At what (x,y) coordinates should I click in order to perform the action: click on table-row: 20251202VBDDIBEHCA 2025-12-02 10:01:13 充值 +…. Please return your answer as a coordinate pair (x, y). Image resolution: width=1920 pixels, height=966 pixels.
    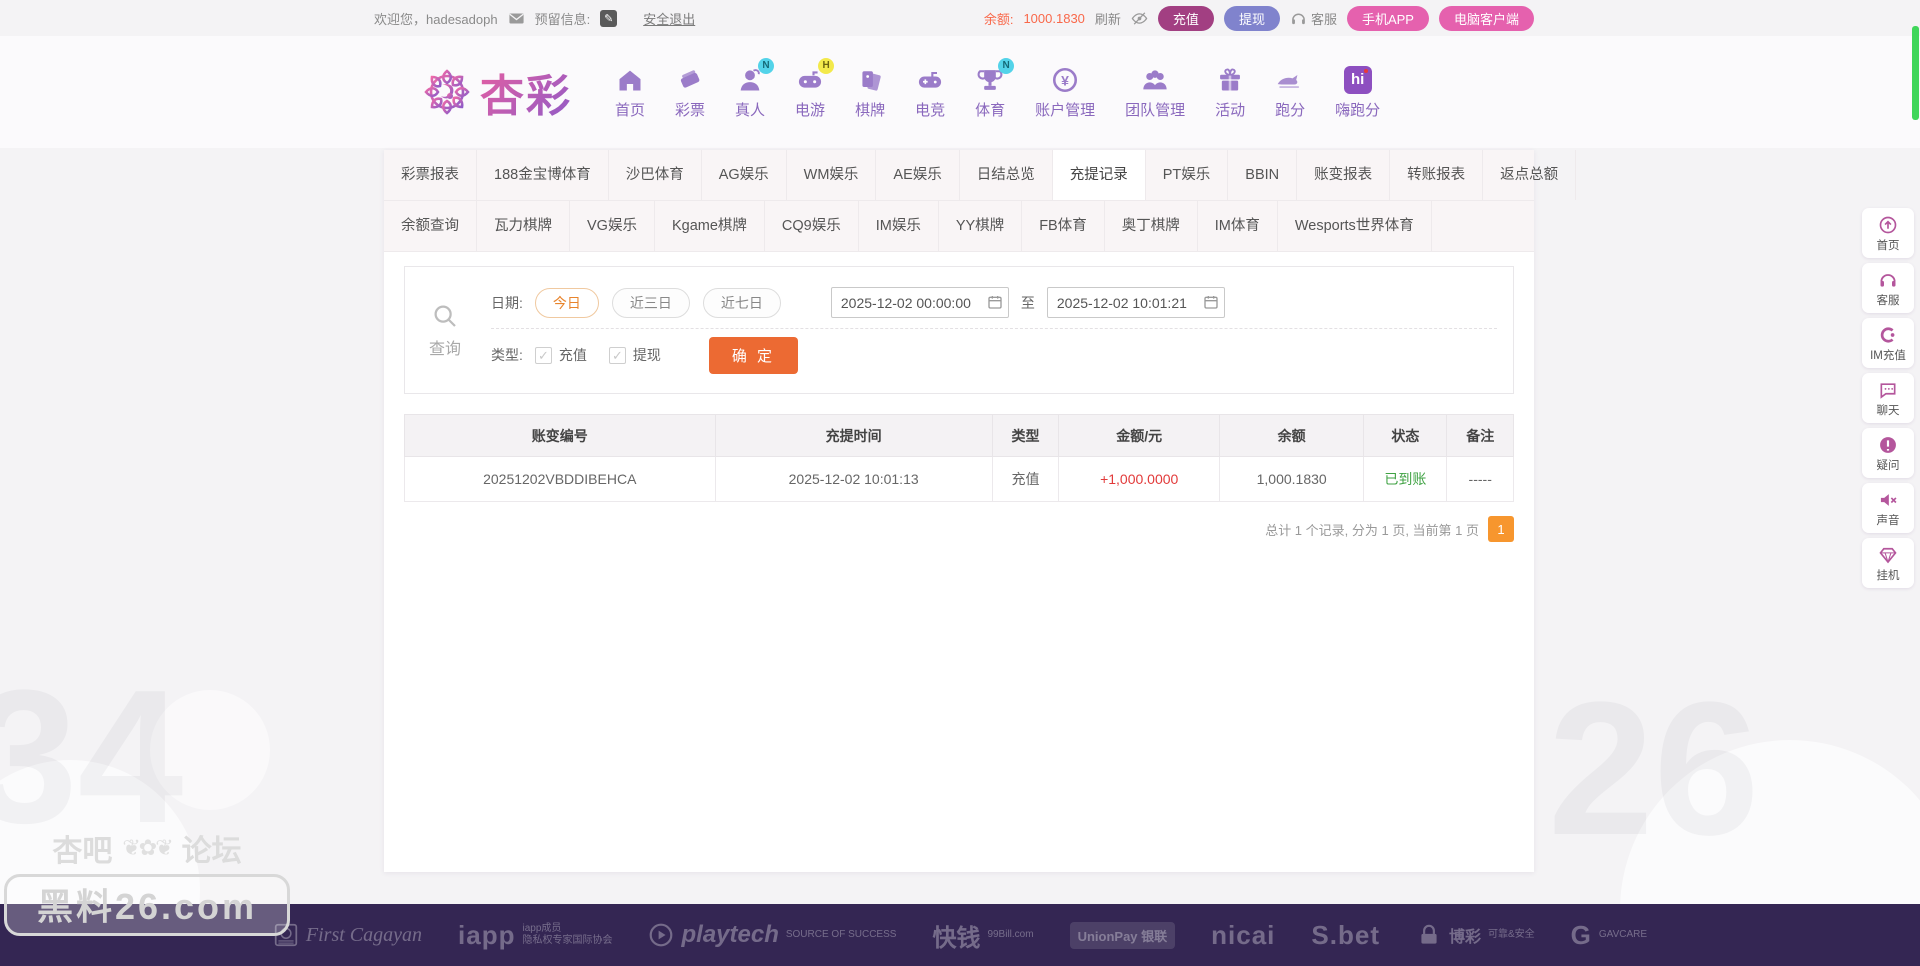
    Looking at the image, I should click on (959, 479).